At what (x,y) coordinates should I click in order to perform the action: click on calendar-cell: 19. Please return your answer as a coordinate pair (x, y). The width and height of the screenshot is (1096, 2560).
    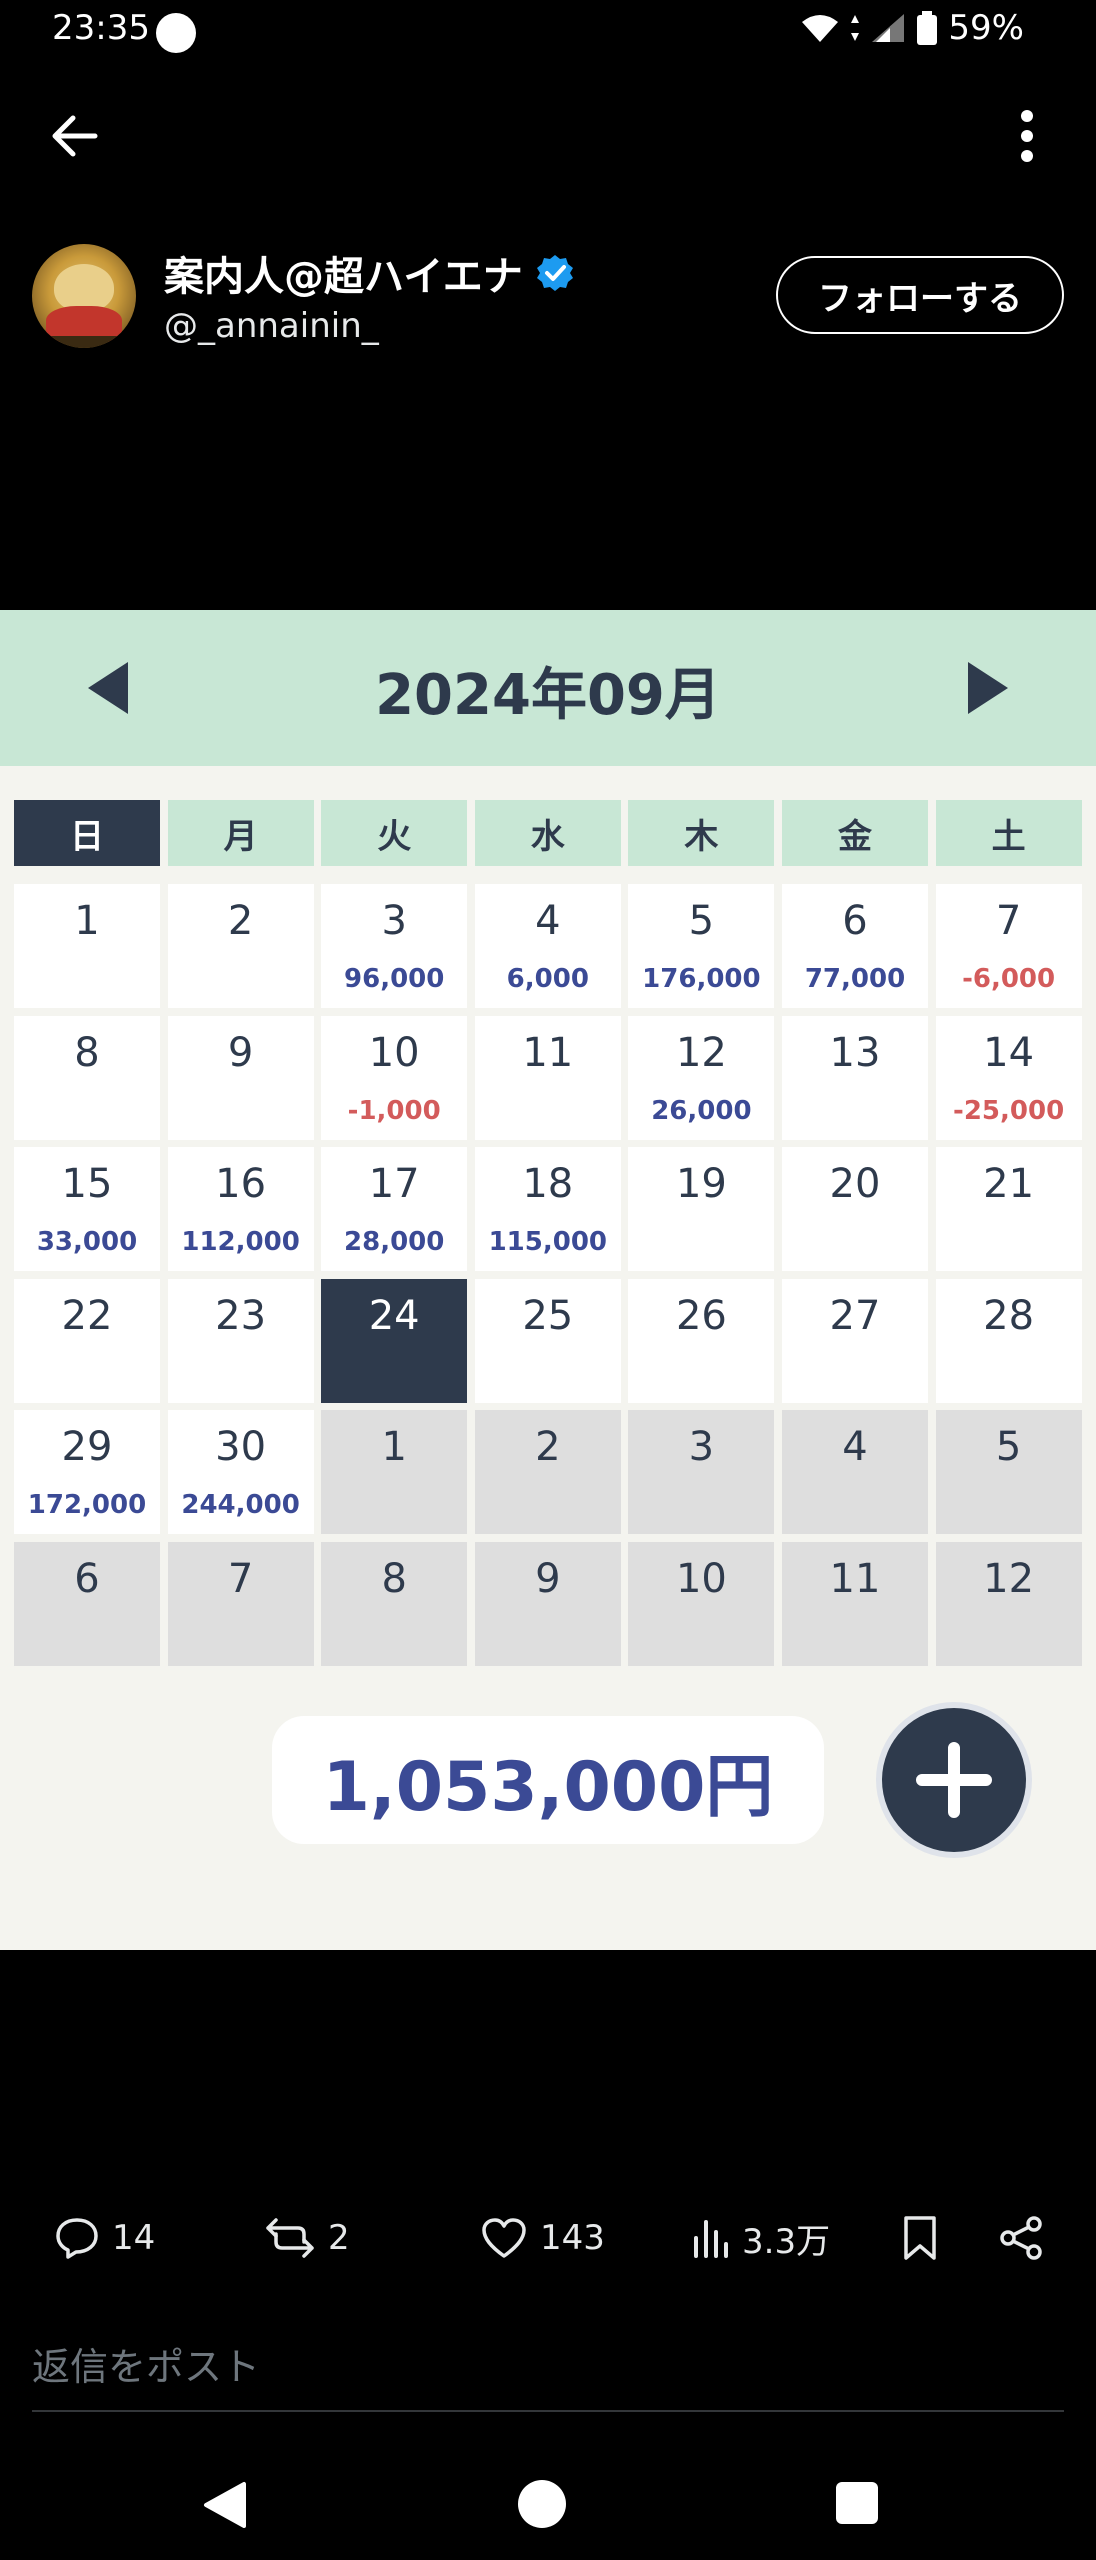
    Looking at the image, I should click on (701, 1209).